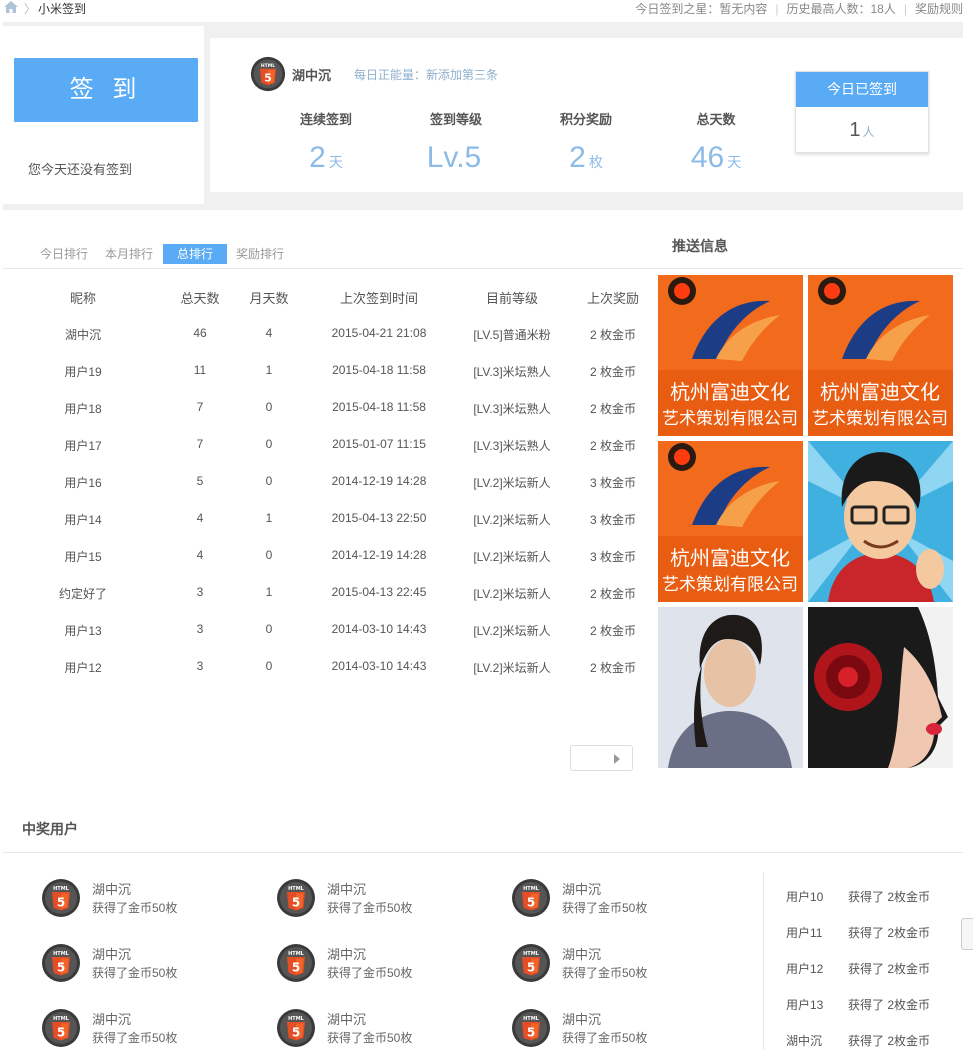 The height and width of the screenshot is (1050, 973). What do you see at coordinates (83, 593) in the screenshot?
I see `cell-nickname: 约定好了` at bounding box center [83, 593].